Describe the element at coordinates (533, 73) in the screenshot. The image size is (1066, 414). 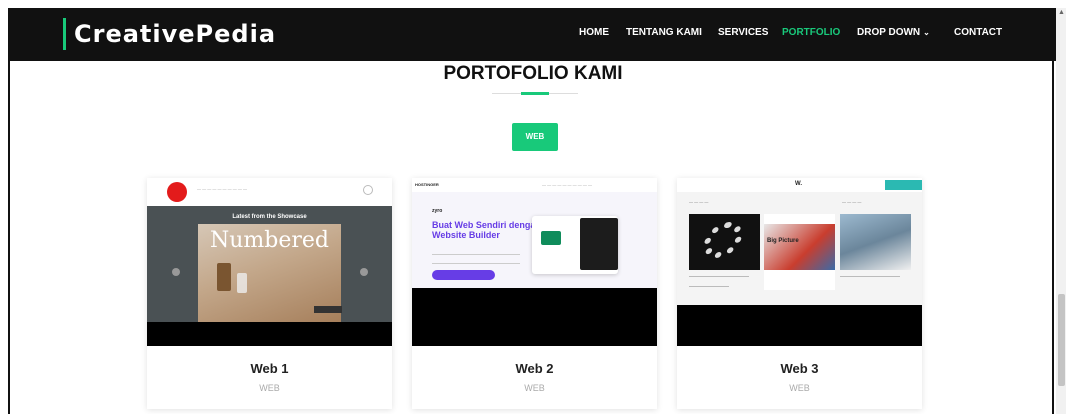
I see `section-title: PORTOFOLIO KAMI` at that location.